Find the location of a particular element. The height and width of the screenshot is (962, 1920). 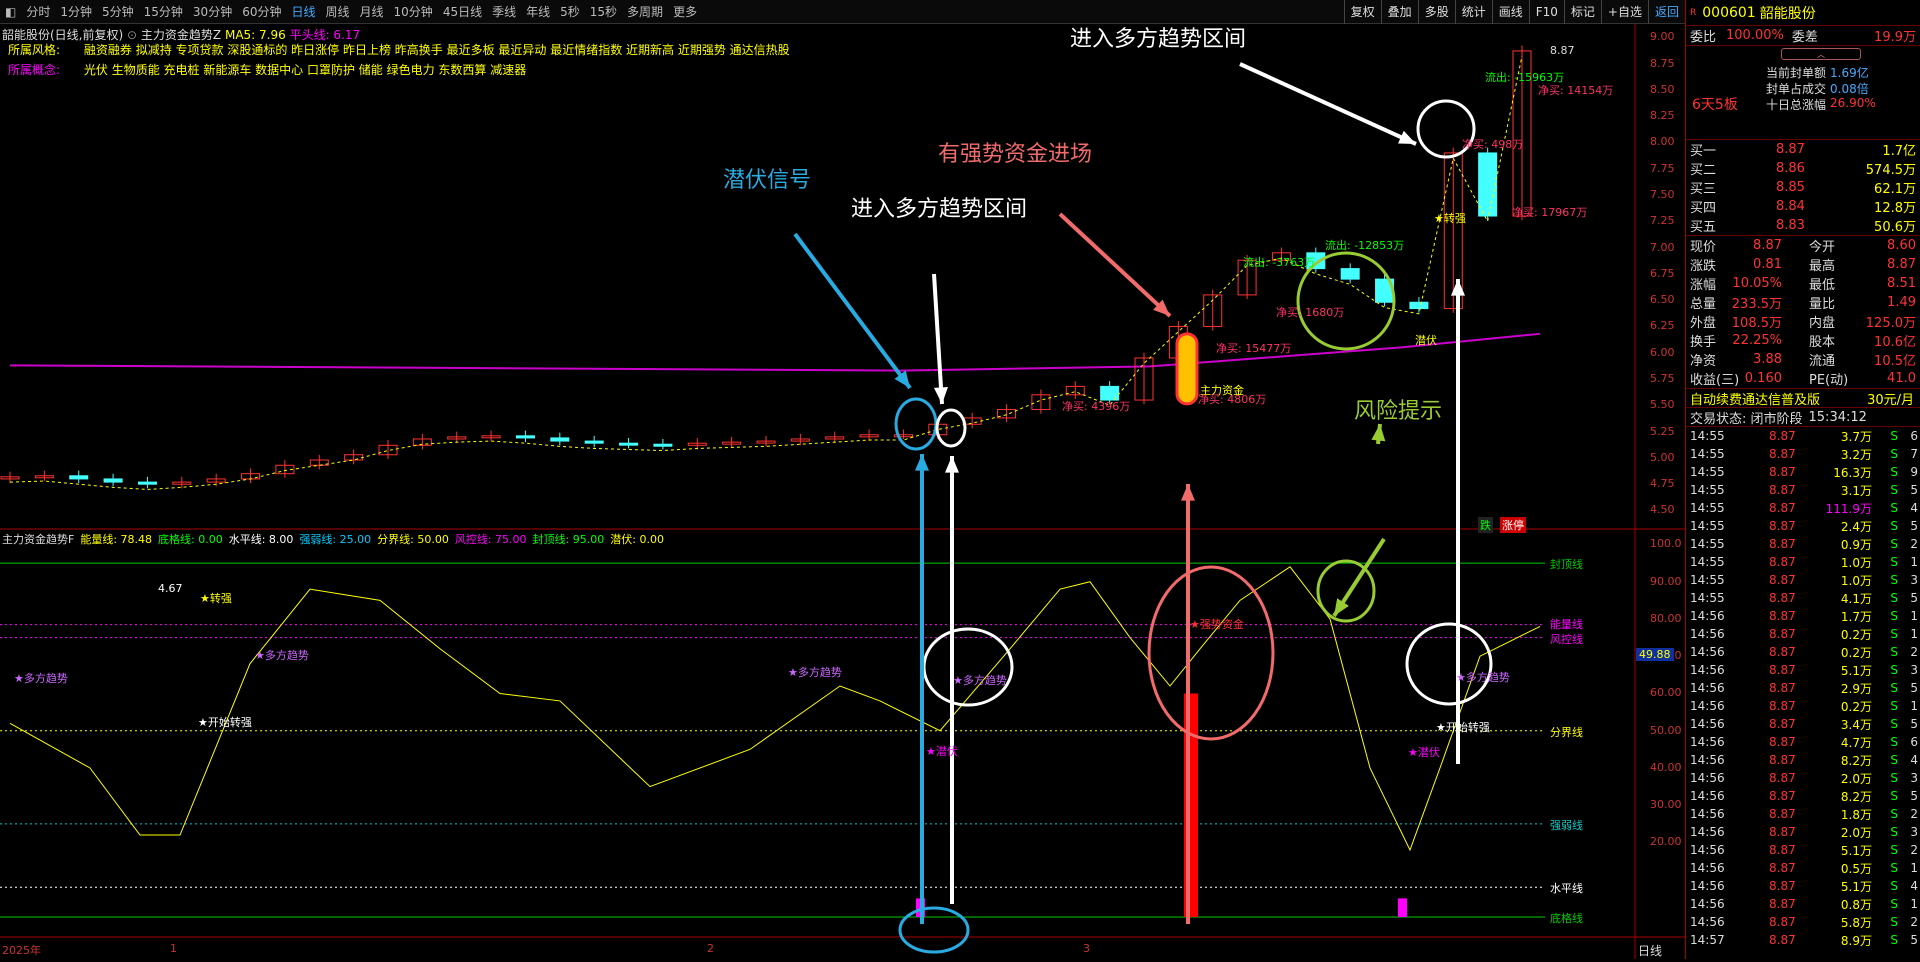

y-tick-sub-2: 80.00 is located at coordinates (1666, 618).